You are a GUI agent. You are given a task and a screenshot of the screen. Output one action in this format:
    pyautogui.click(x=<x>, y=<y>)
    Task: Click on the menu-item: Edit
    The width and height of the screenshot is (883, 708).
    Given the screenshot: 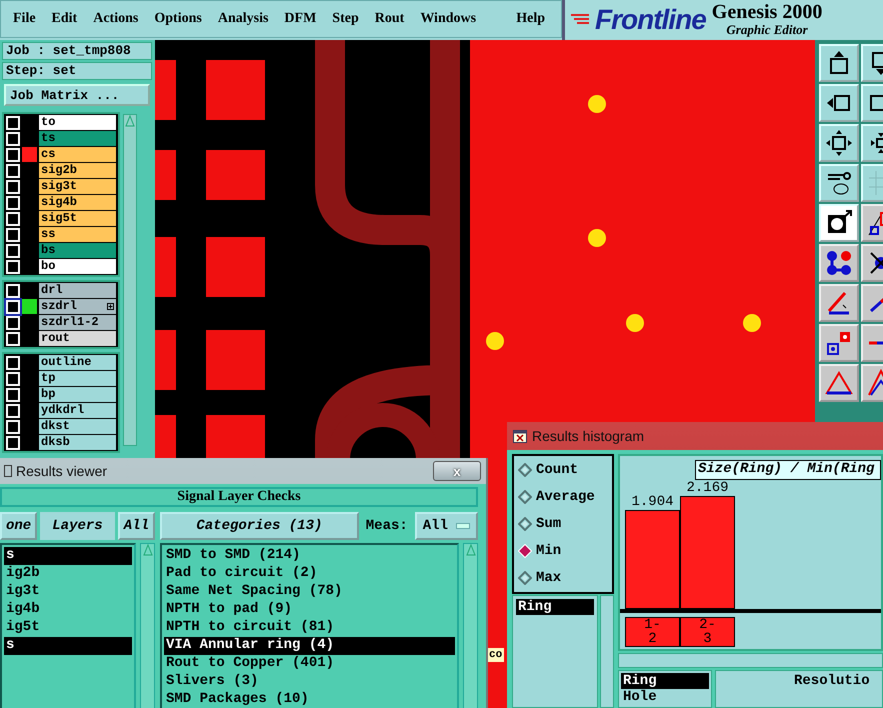 What is the action you would take?
    pyautogui.click(x=65, y=19)
    